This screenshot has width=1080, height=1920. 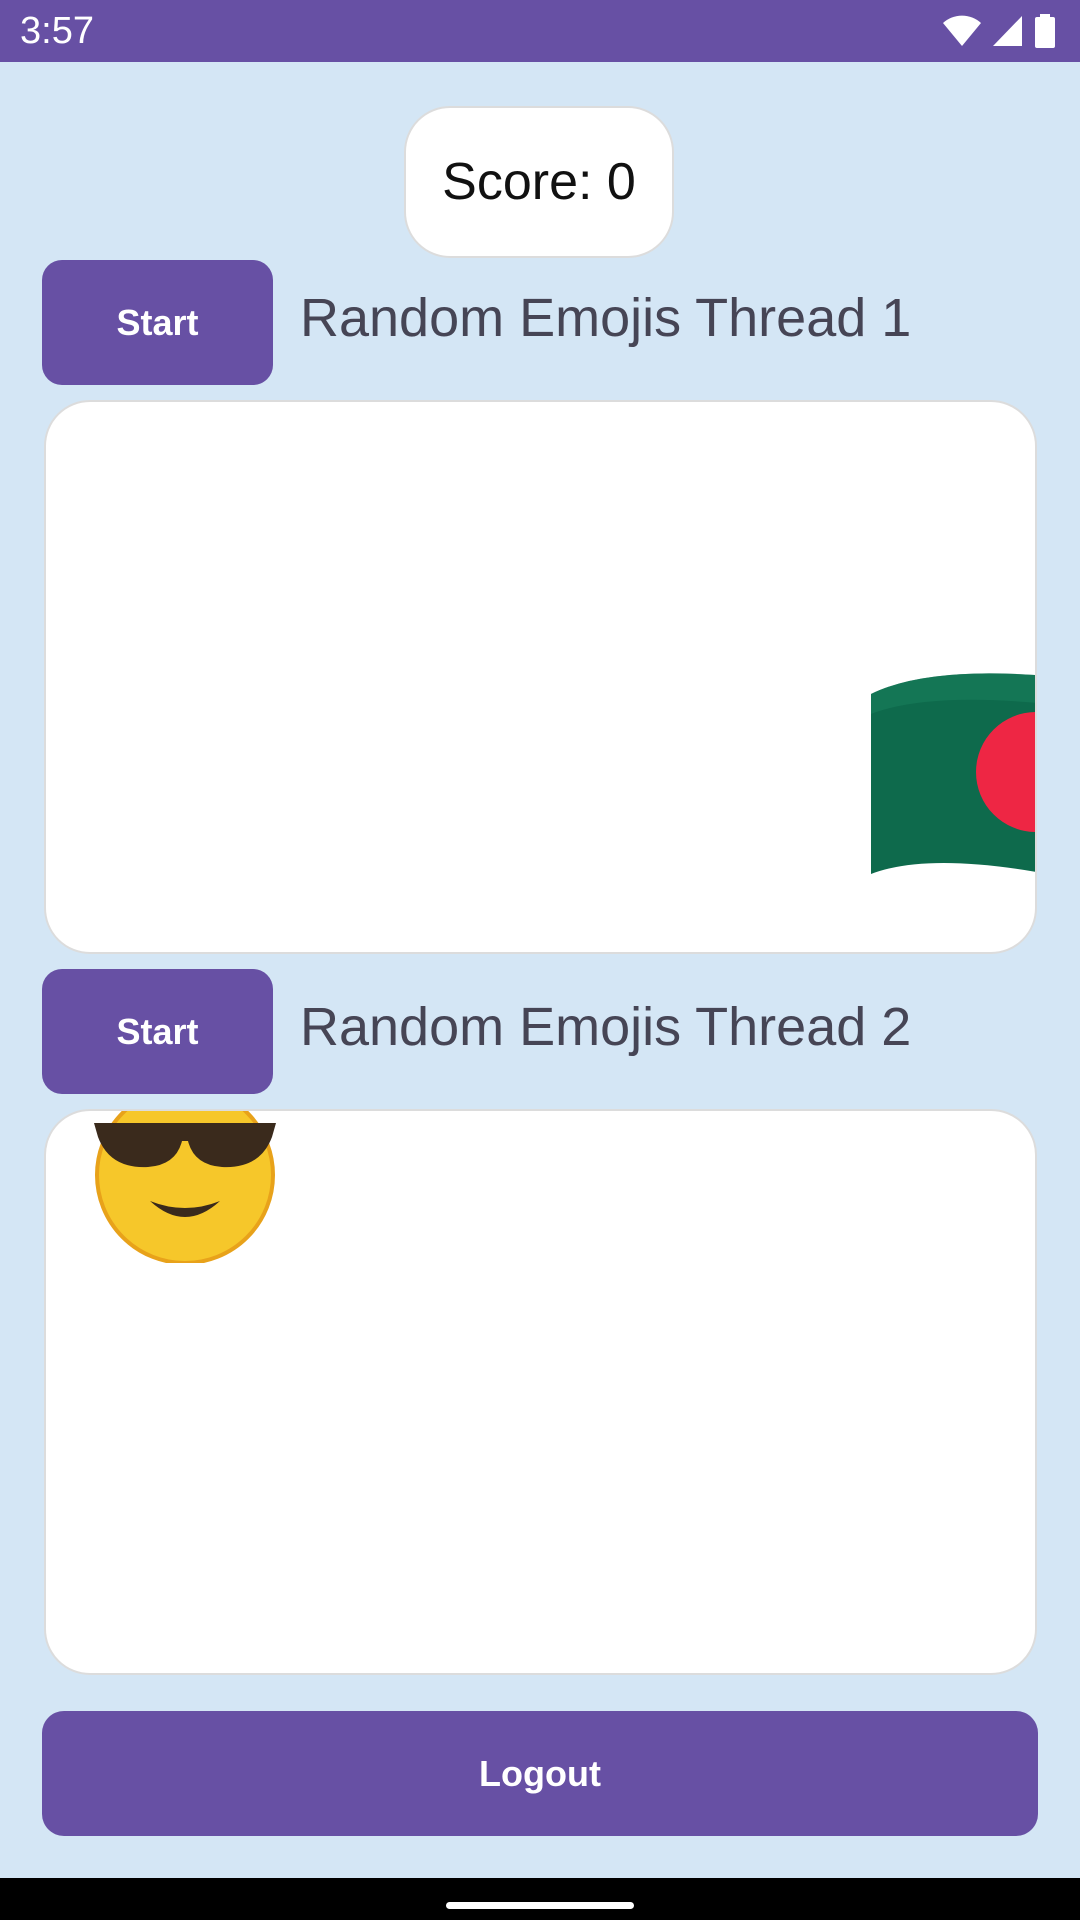 I want to click on thread-1-title: Random Emojis Thread 1, so click(x=606, y=318).